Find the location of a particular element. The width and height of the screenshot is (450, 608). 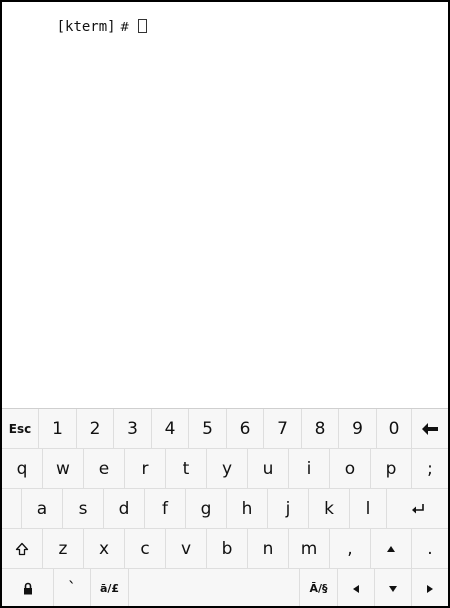

keyboard-row-3: a s d f g h j k l is located at coordinates (225, 509).